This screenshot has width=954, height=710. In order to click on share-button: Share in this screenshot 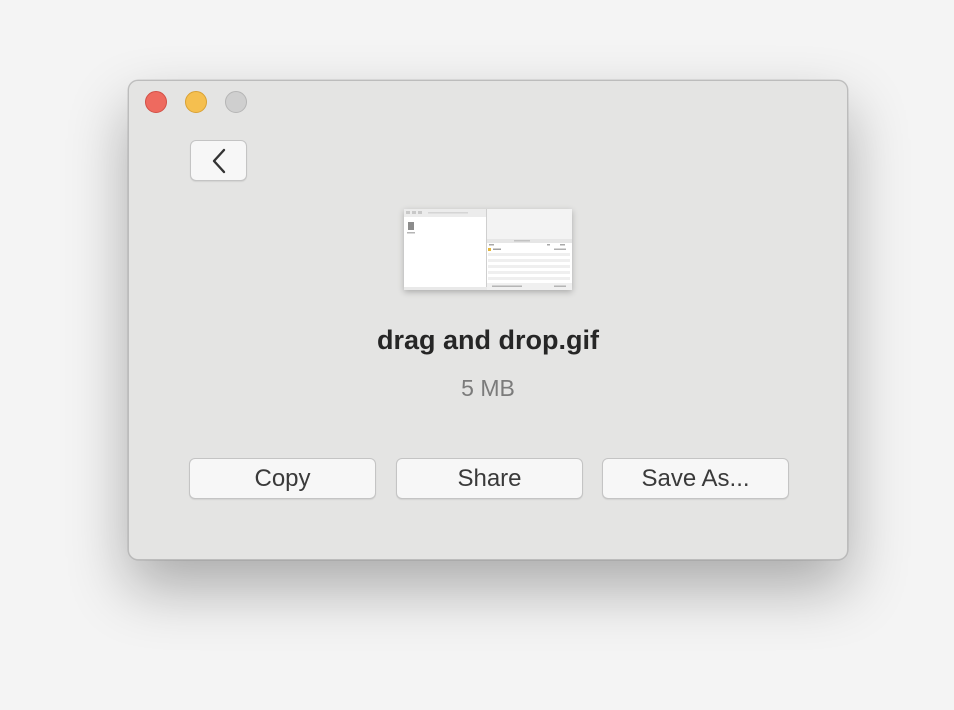, I will do `click(489, 478)`.